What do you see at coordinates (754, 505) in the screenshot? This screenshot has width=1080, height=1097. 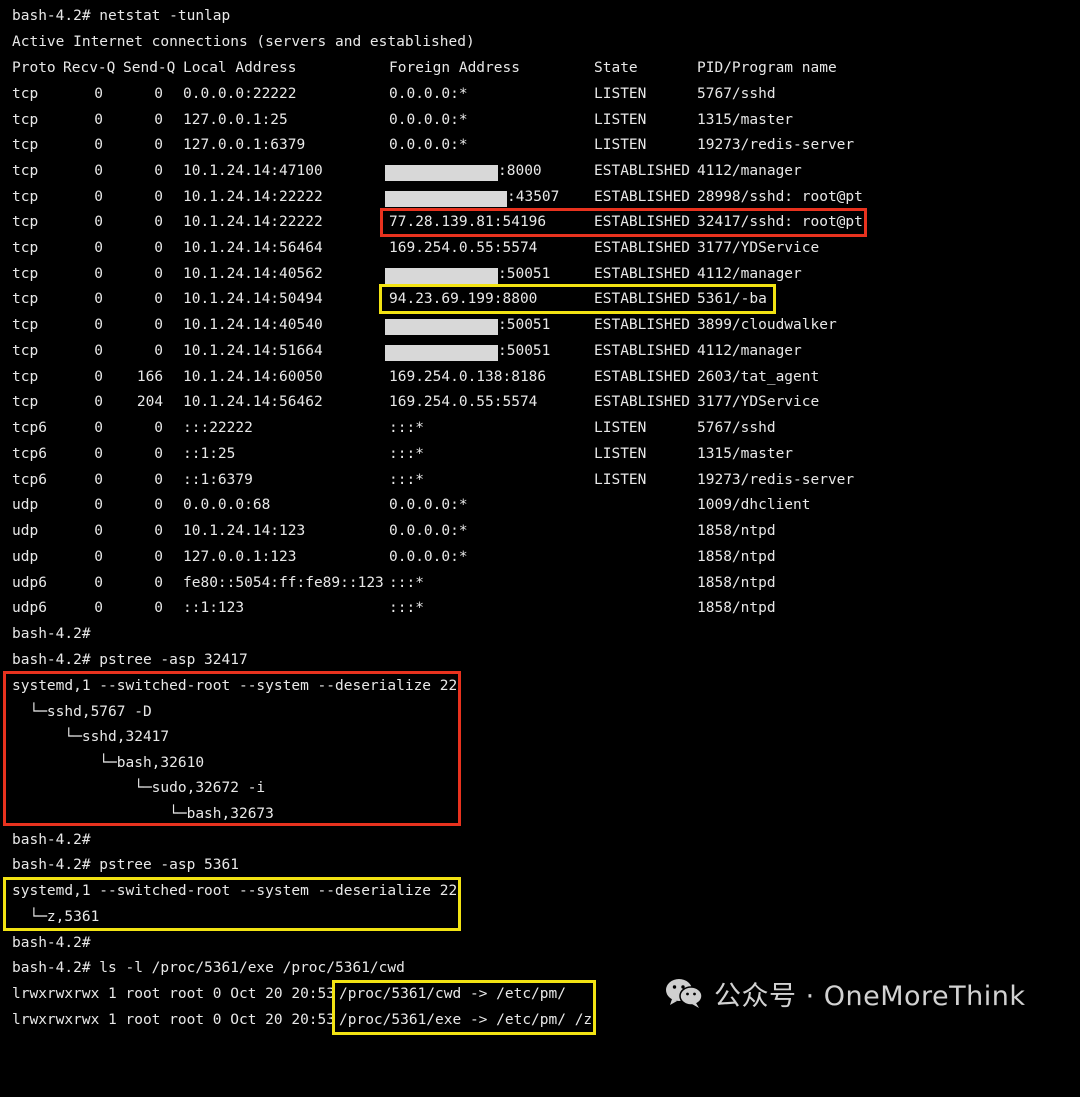 I see `cell-pid-program: 1009/dhclient` at bounding box center [754, 505].